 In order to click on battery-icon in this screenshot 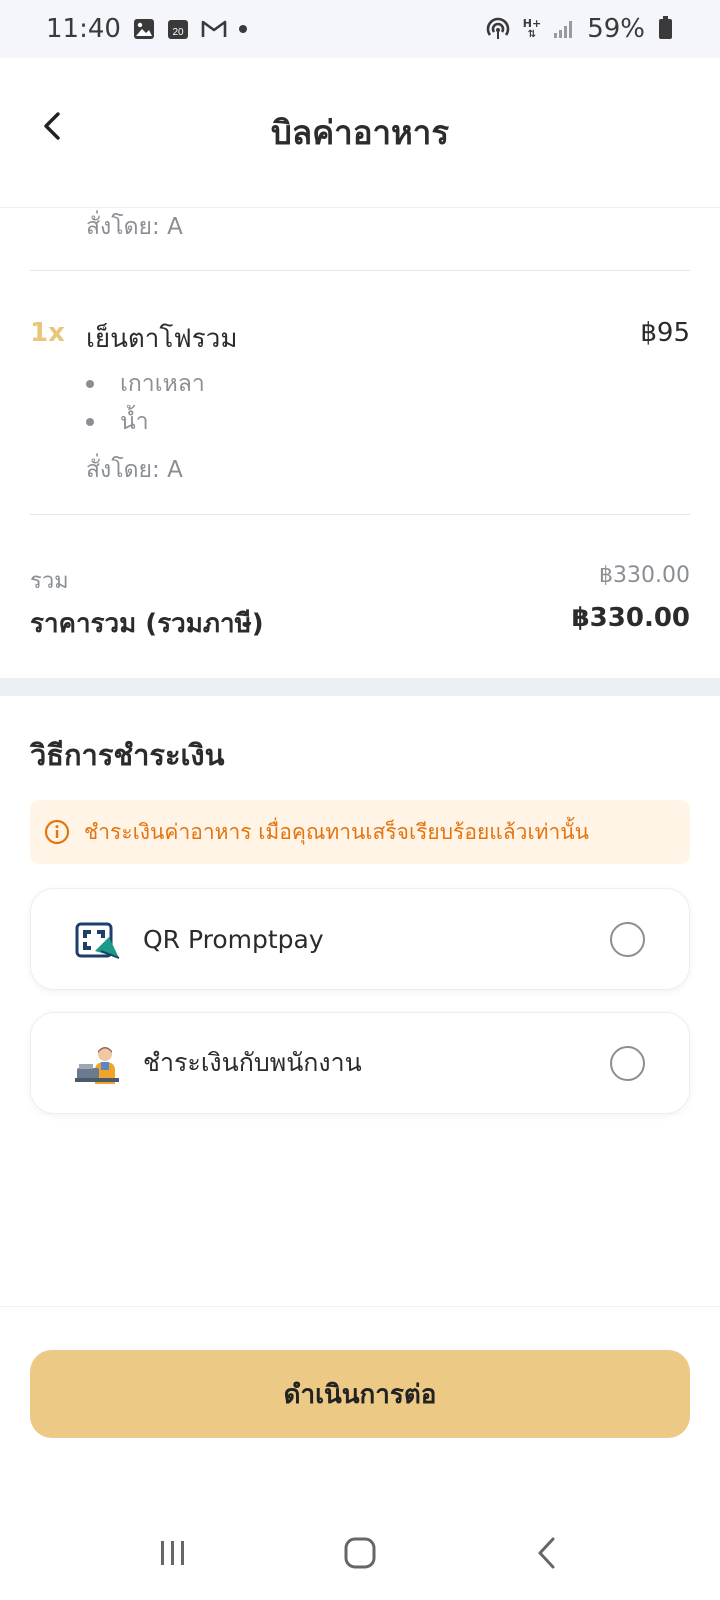, I will do `click(665, 27)`.